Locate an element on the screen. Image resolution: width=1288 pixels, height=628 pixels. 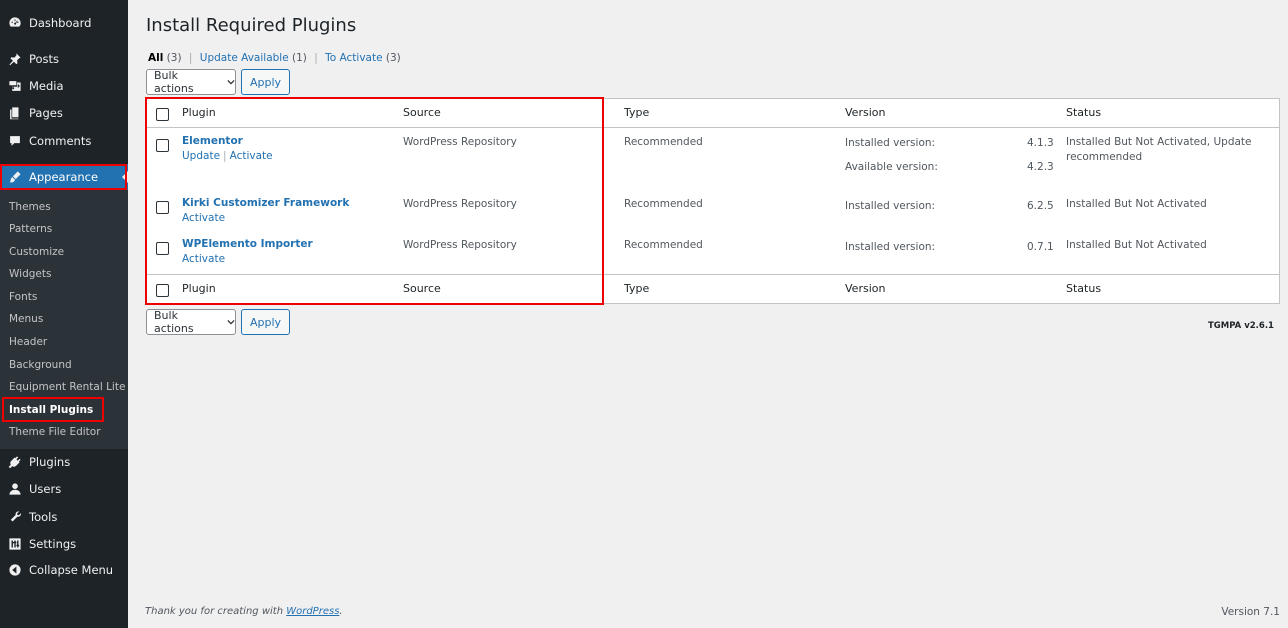
menu-posts: Posts is located at coordinates (64, 59).